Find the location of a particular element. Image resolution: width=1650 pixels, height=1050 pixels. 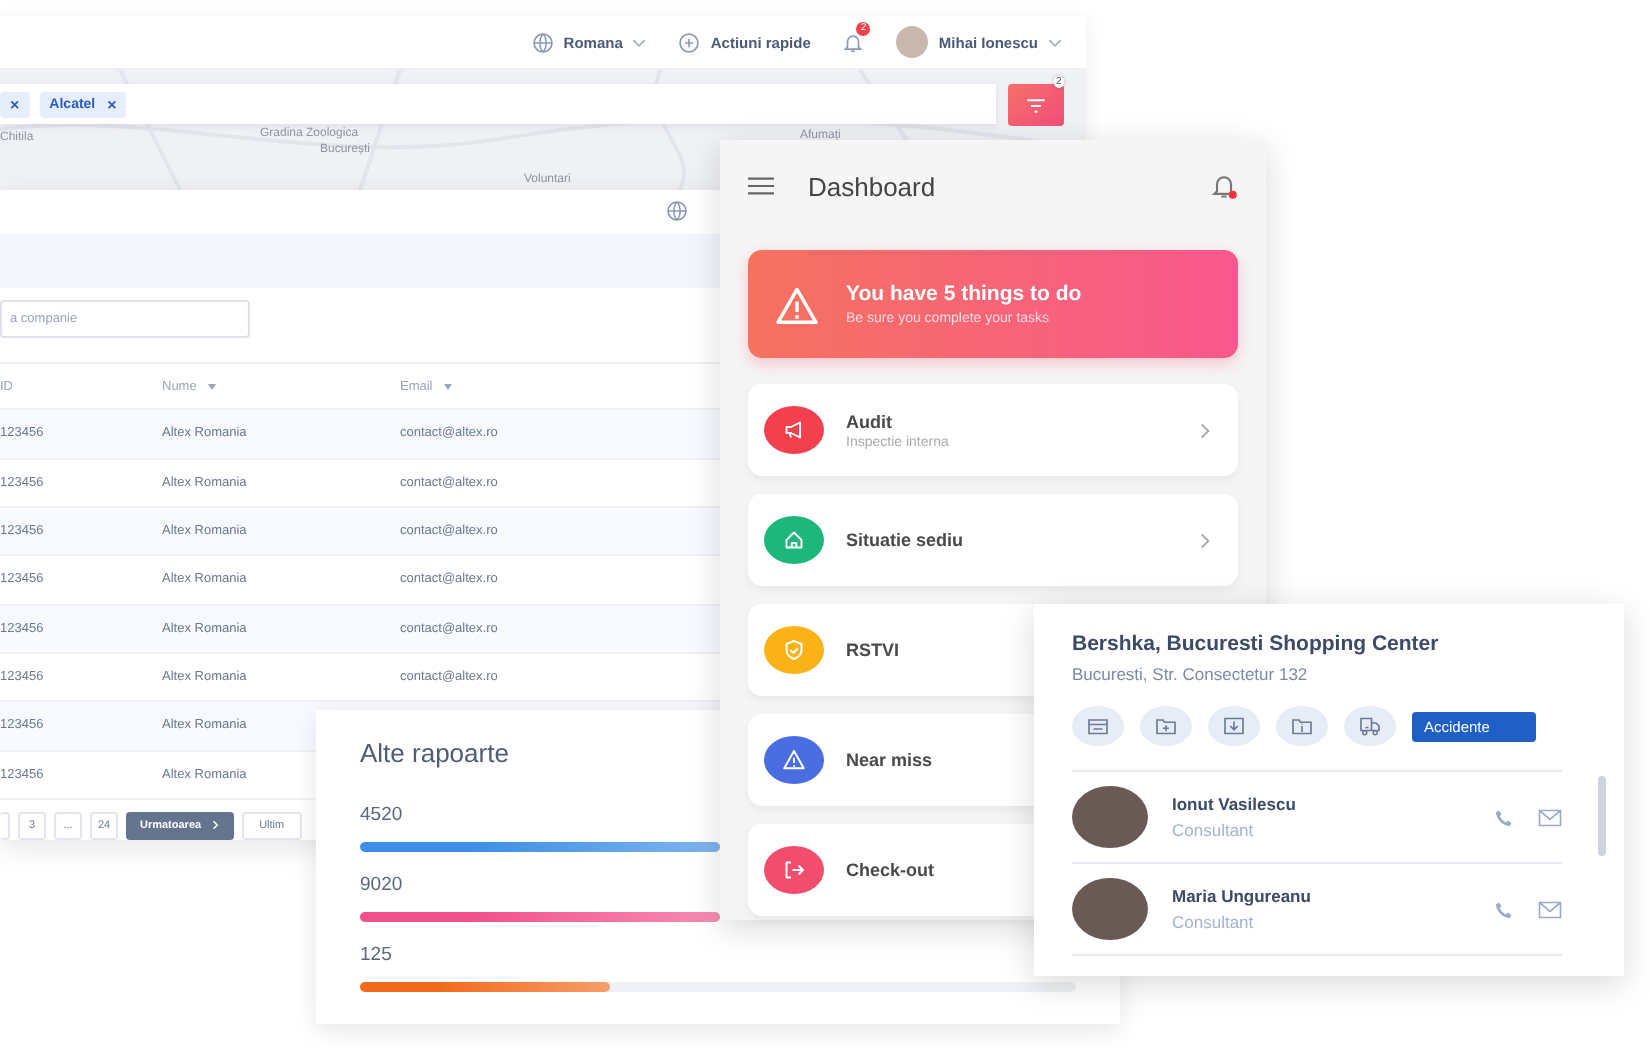

download-button is located at coordinates (1234, 726).